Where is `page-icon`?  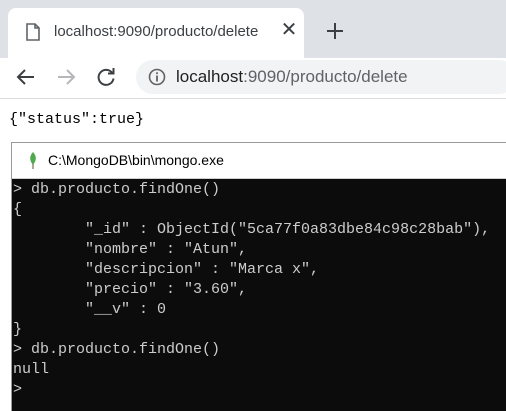
page-icon is located at coordinates (33, 32).